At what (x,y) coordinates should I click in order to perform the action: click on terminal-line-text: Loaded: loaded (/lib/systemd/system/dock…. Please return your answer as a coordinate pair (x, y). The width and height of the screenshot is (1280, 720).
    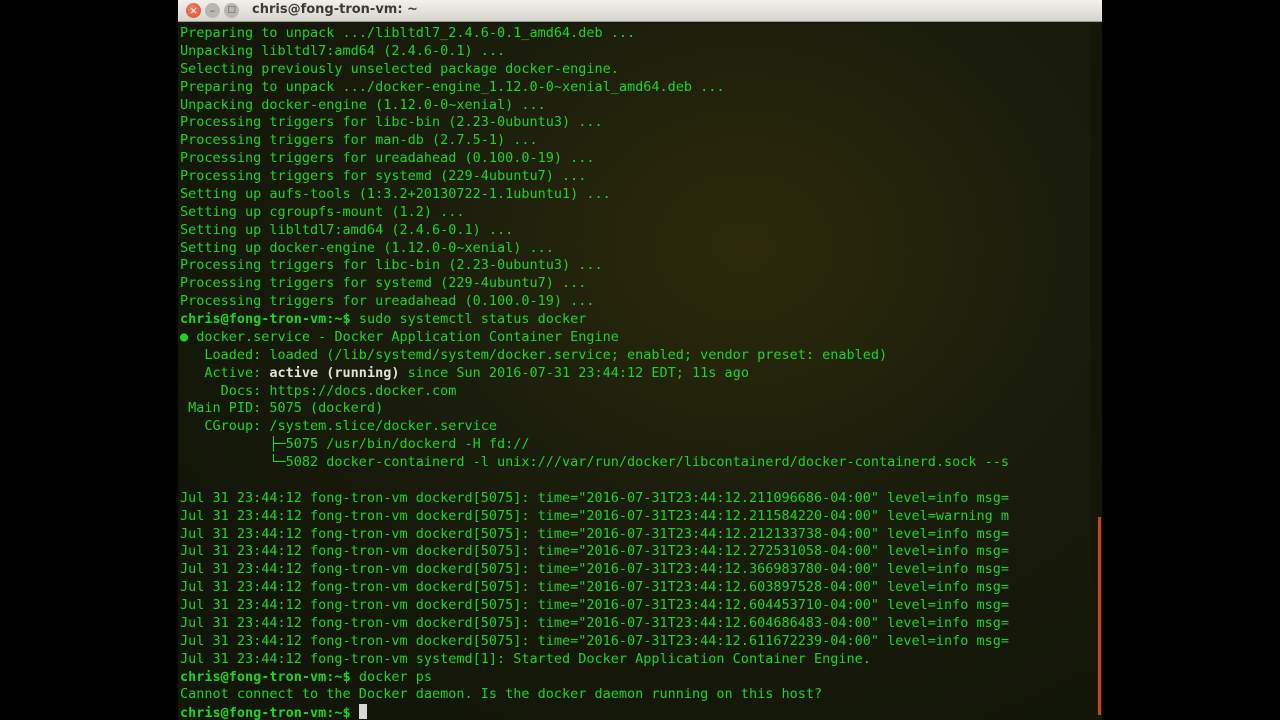
    Looking at the image, I should click on (534, 354).